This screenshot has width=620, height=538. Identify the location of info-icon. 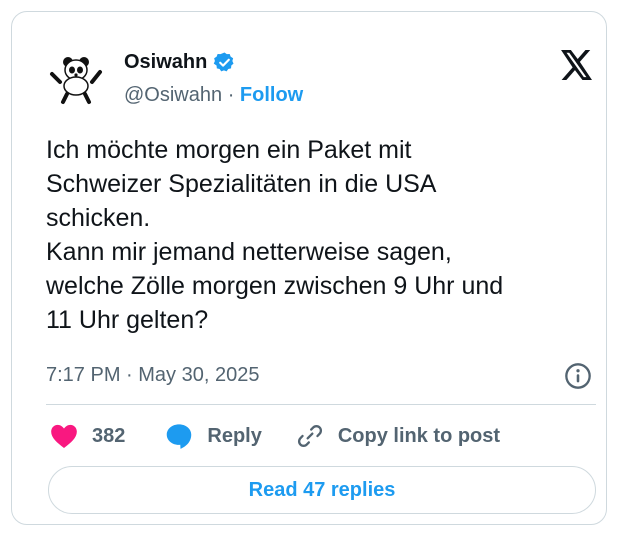
(578, 376).